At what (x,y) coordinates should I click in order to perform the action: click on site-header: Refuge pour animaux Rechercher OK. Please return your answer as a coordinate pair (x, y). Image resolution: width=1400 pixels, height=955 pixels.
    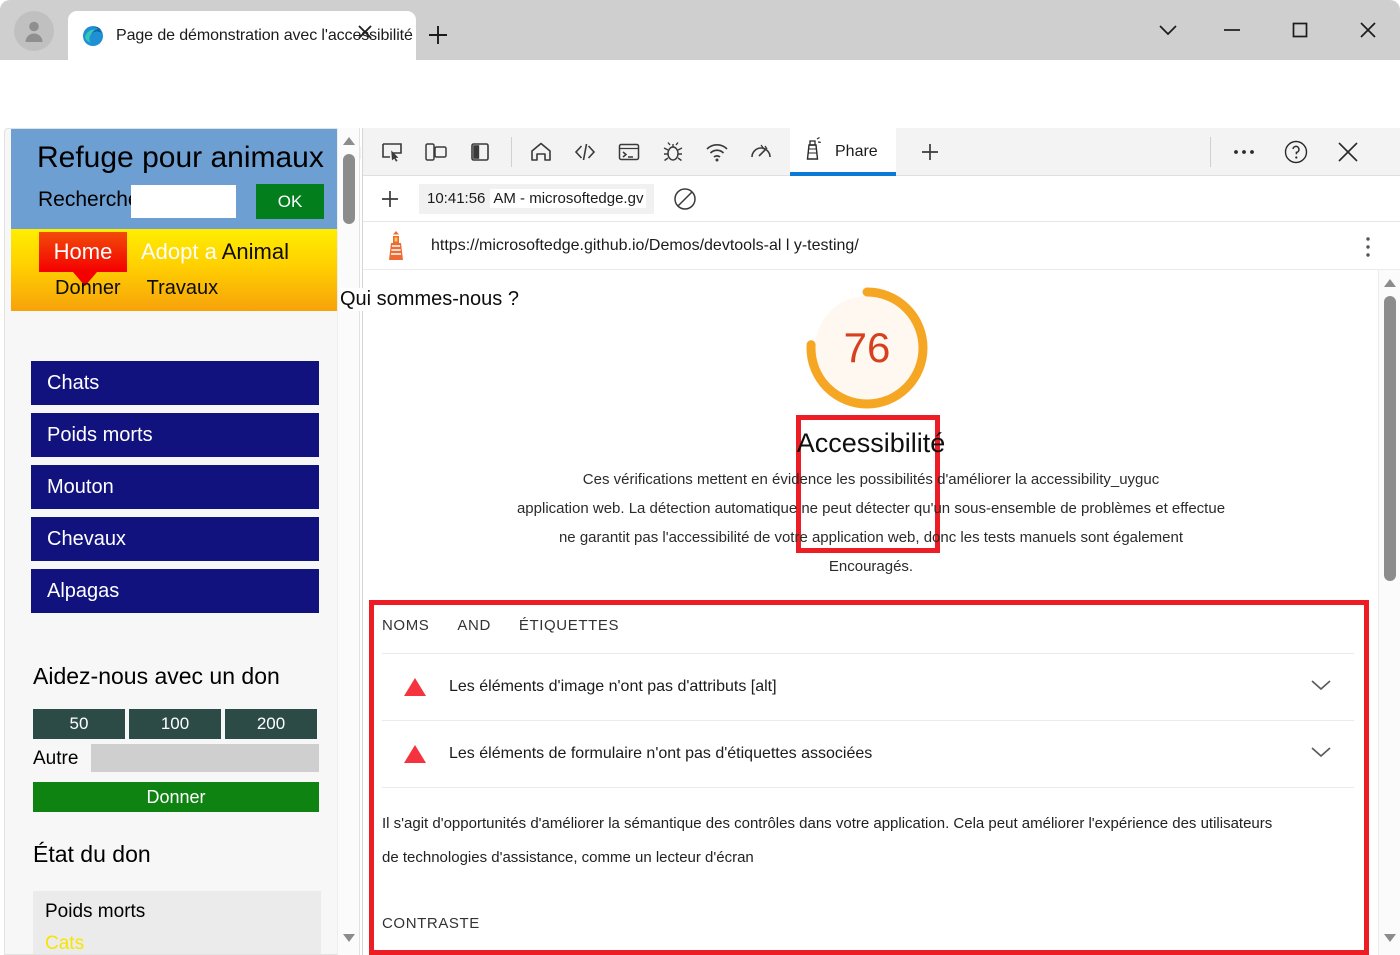
    Looking at the image, I should click on (178, 179).